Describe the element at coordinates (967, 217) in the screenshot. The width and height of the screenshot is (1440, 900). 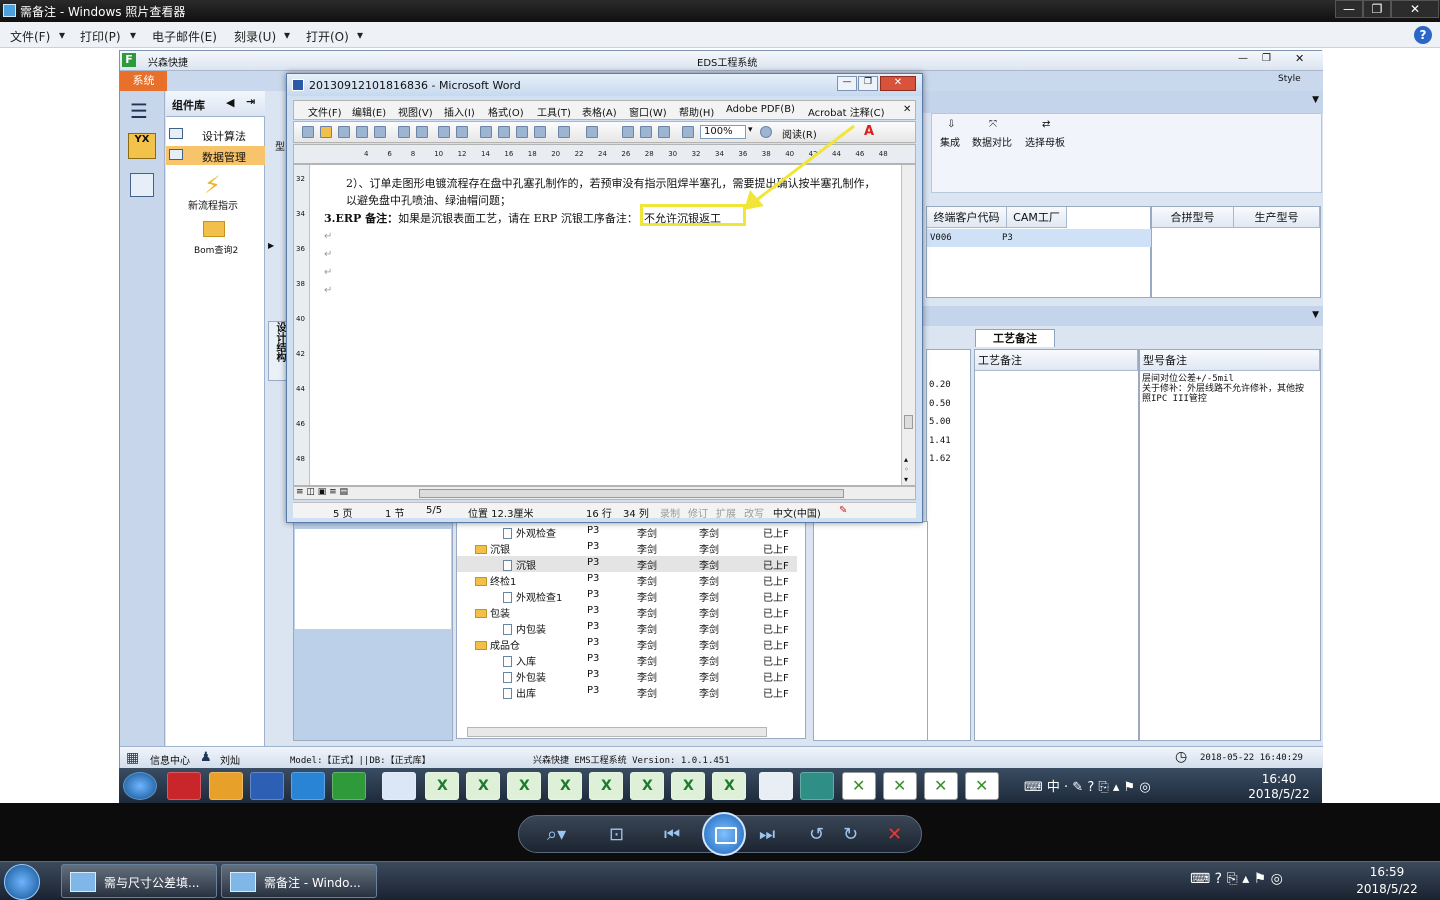
I see `column-header: 终端客户代码` at that location.